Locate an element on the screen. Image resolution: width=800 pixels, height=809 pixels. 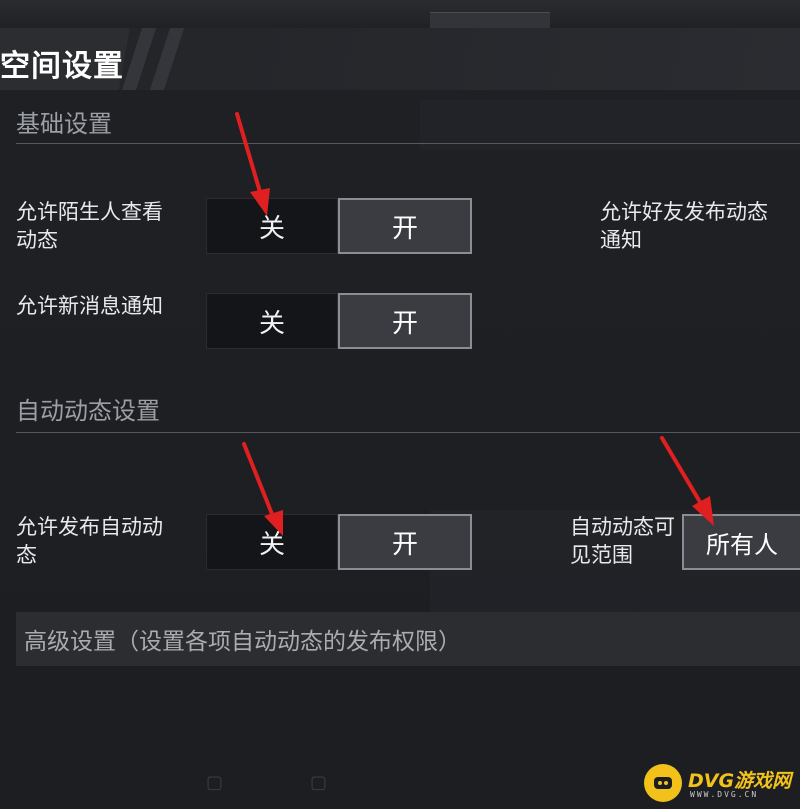
auto-publish-on-option: 开 is located at coordinates (405, 542).